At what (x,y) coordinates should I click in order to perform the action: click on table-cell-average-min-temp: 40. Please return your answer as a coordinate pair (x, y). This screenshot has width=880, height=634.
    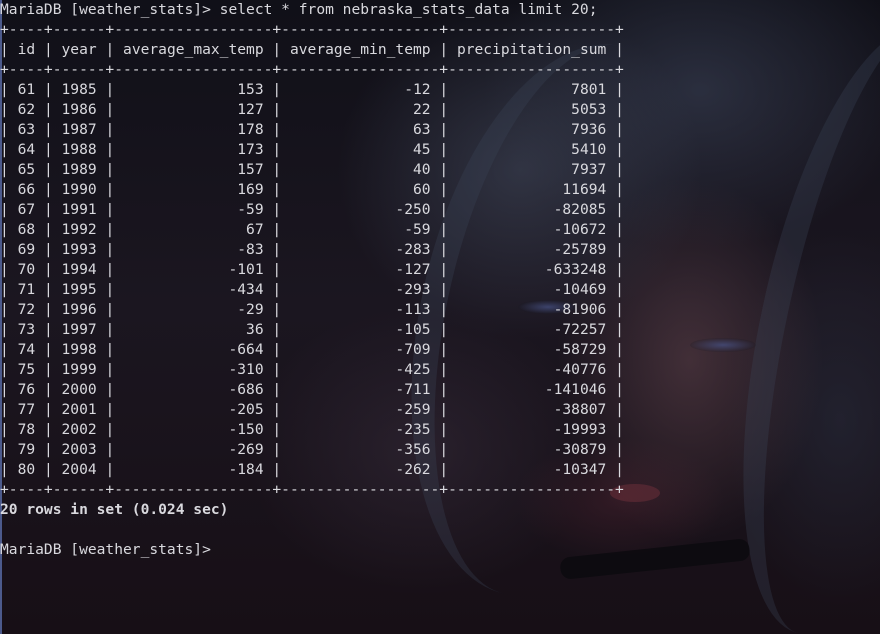
    Looking at the image, I should click on (360, 169).